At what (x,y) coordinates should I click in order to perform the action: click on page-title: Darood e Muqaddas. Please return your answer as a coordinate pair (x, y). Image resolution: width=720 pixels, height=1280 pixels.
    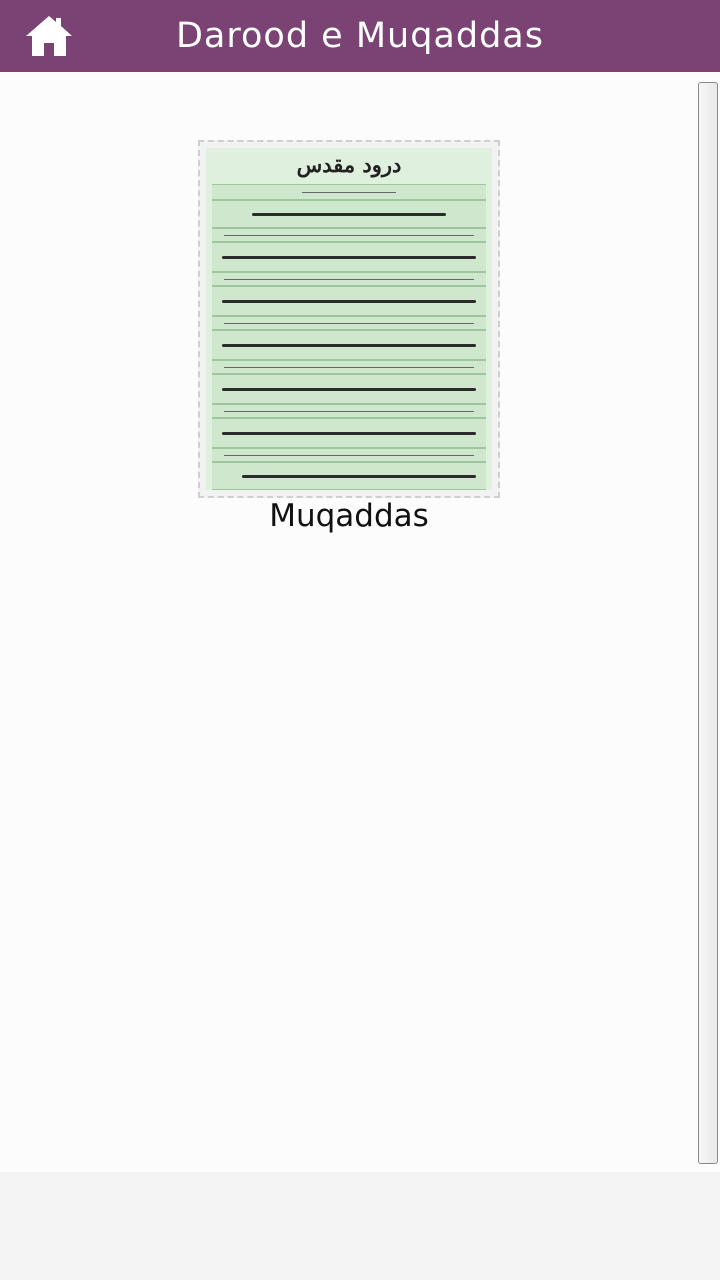
    Looking at the image, I should click on (359, 36).